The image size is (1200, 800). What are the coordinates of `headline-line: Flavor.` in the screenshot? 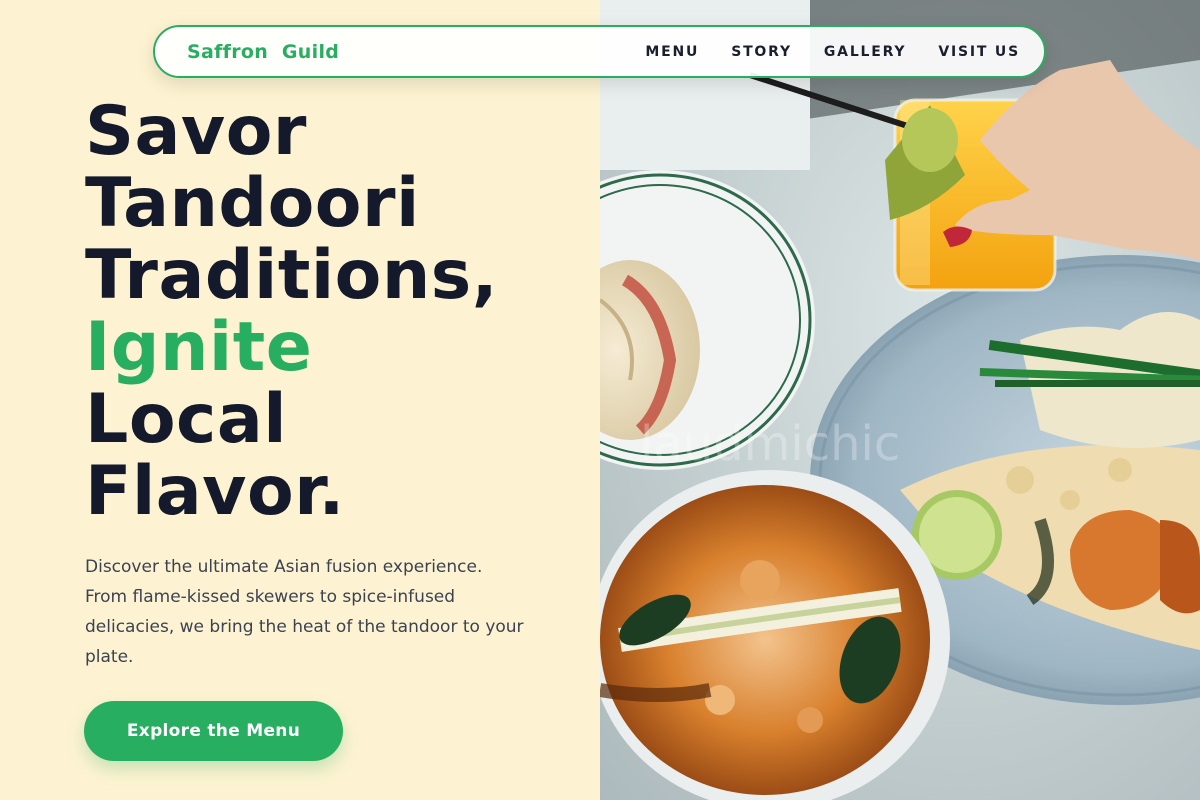 It's located at (215, 491).